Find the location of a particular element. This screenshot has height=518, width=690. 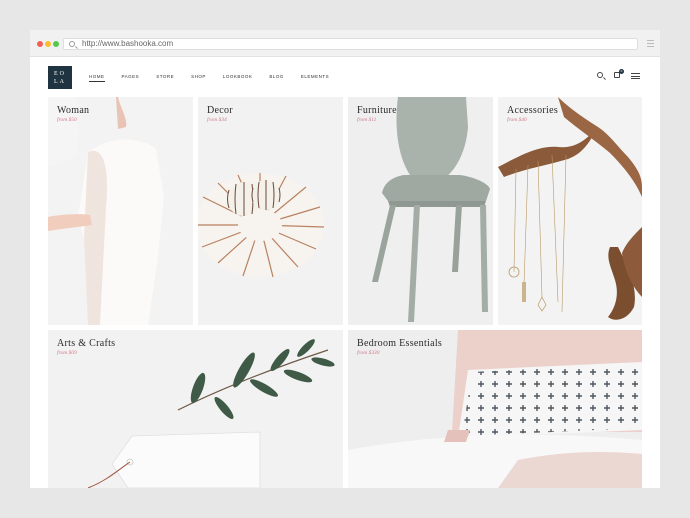

category-tile-furniture: Furniture from $11 is located at coordinates (420, 211).